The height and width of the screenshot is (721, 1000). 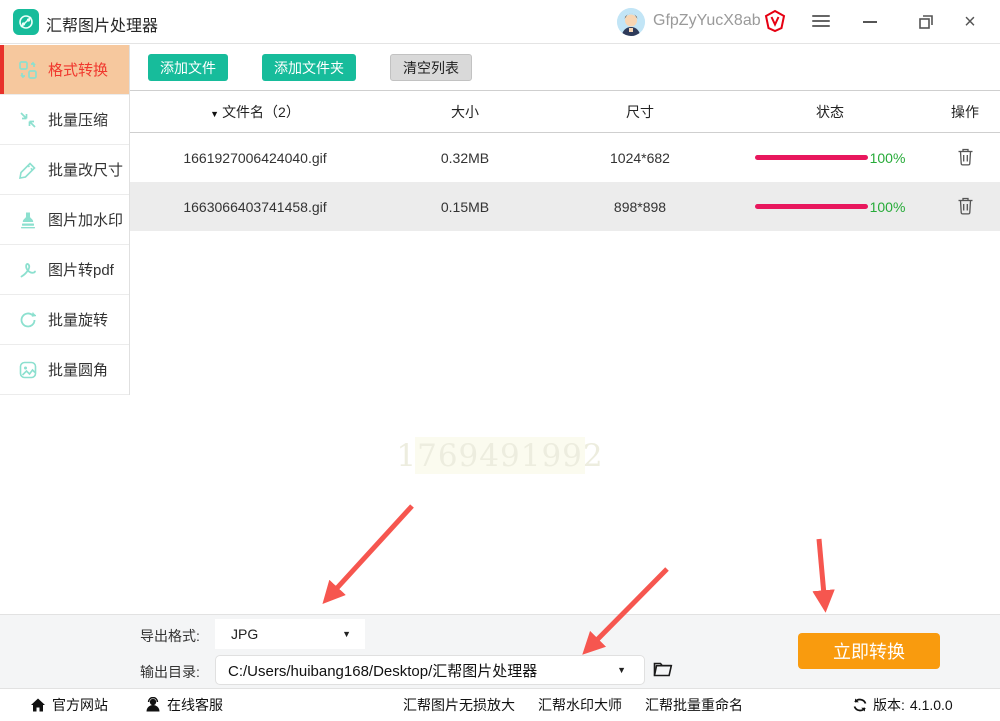 What do you see at coordinates (28, 70) in the screenshot?
I see `convert-icon` at bounding box center [28, 70].